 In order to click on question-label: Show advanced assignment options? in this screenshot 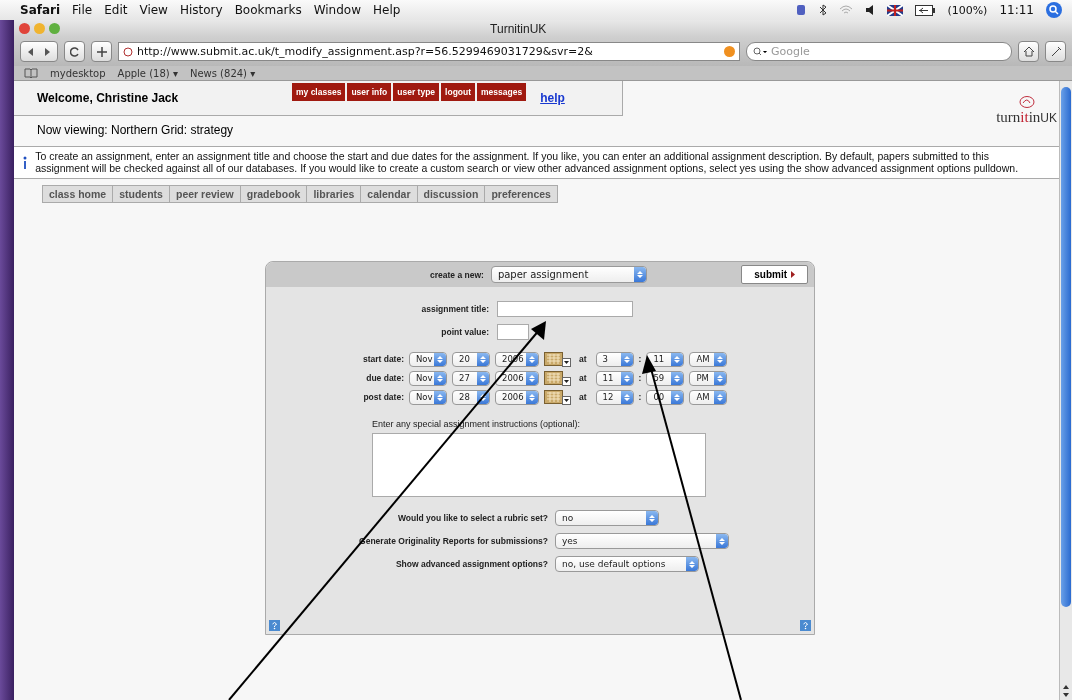, I will do `click(471, 564)`.